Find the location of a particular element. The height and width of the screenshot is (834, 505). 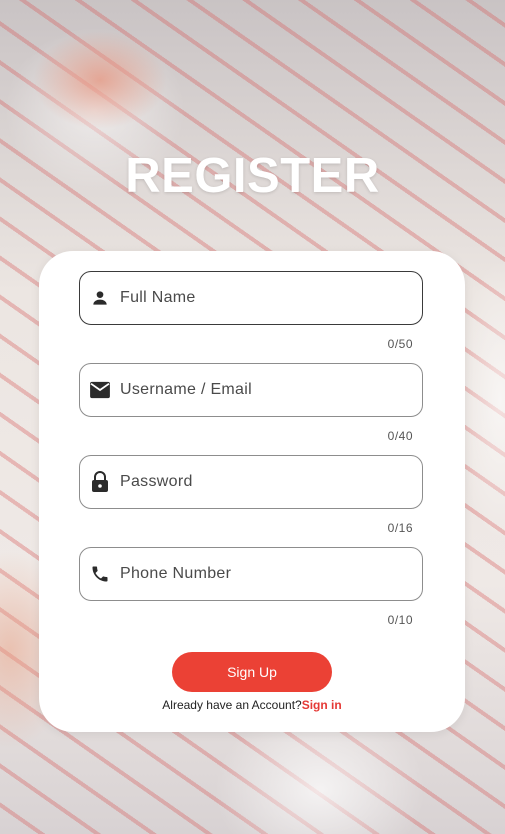

username-email-counter: 0/40 is located at coordinates (400, 436).